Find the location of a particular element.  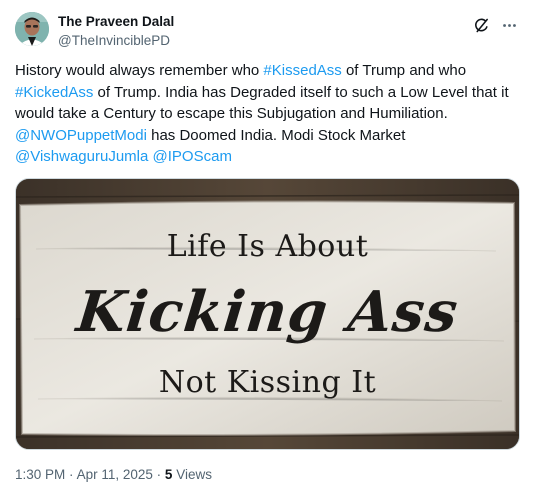

tweet-date: Apr 11, 2025 is located at coordinates (115, 474).